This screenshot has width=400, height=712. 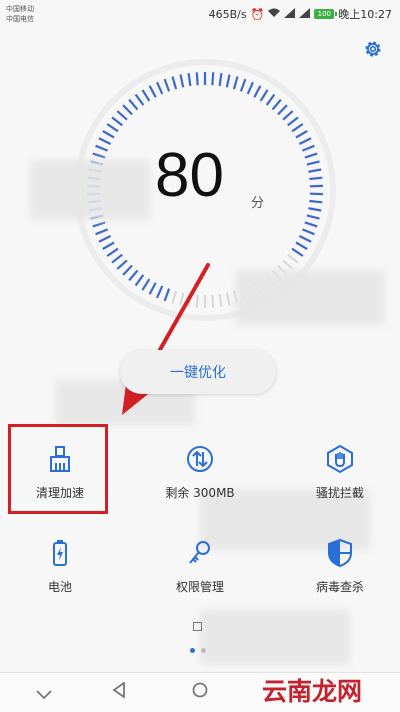 What do you see at coordinates (44, 694) in the screenshot?
I see `chevron-down-icon` at bounding box center [44, 694].